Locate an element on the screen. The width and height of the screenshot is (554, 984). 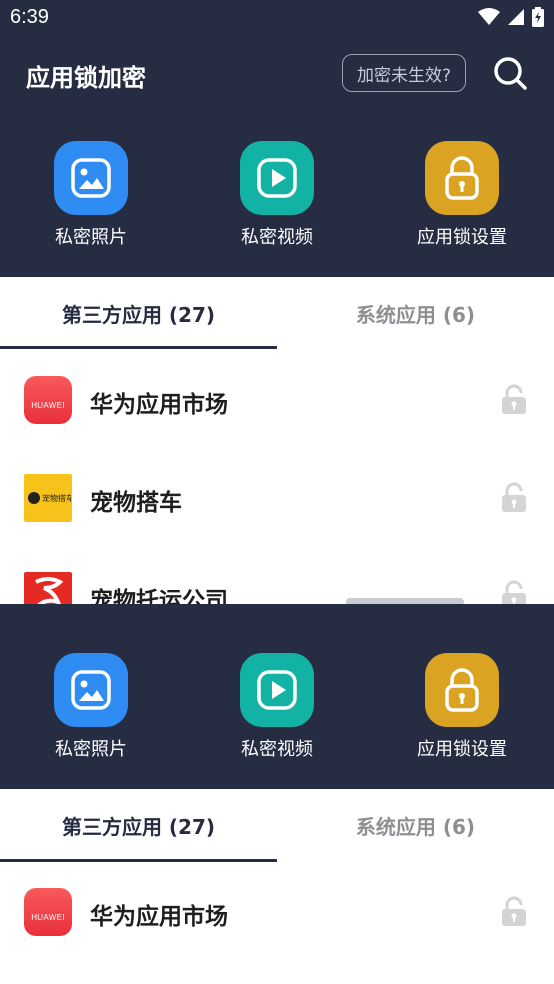
list-item: 宠物托运公司 is located at coordinates (277, 575).